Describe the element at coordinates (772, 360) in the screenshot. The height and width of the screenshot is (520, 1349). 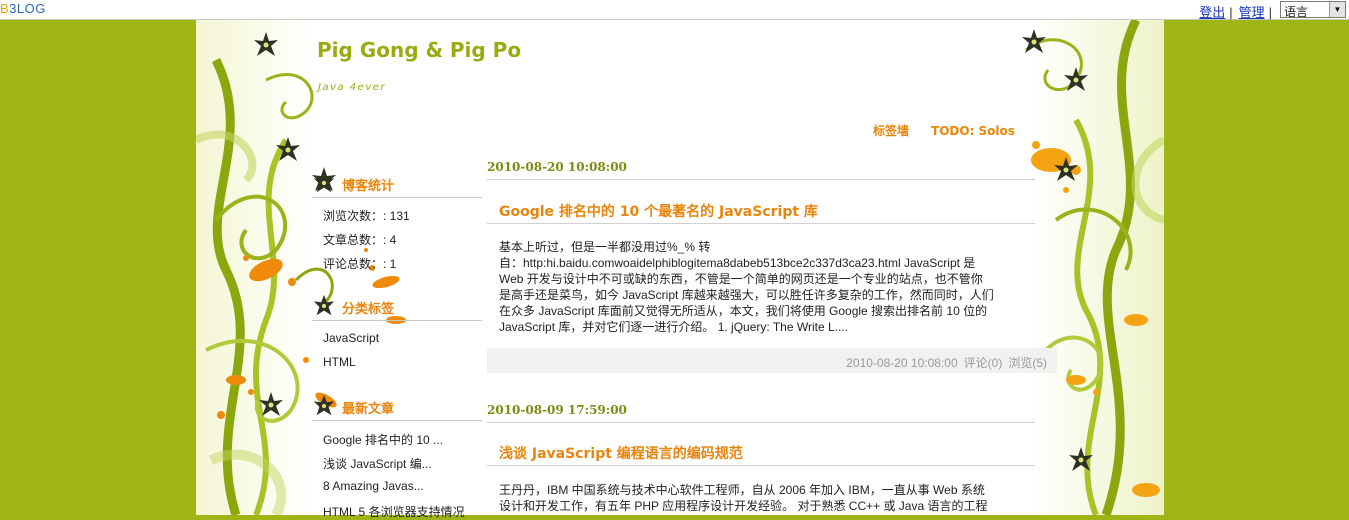
I see `post-footer: 2010-08-20 10:08:00 评论(0) 浏览(5)` at that location.